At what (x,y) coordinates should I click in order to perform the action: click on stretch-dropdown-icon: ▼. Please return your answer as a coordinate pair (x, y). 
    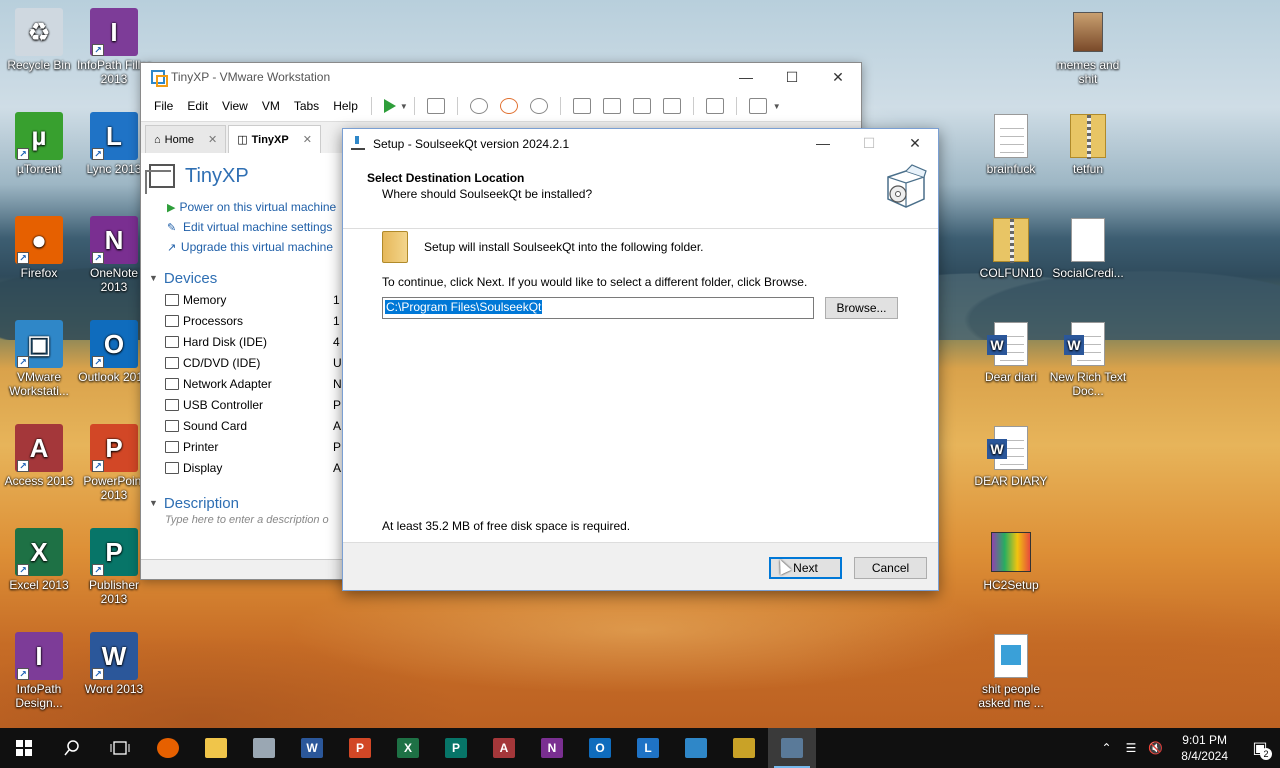
    Looking at the image, I should click on (777, 106).